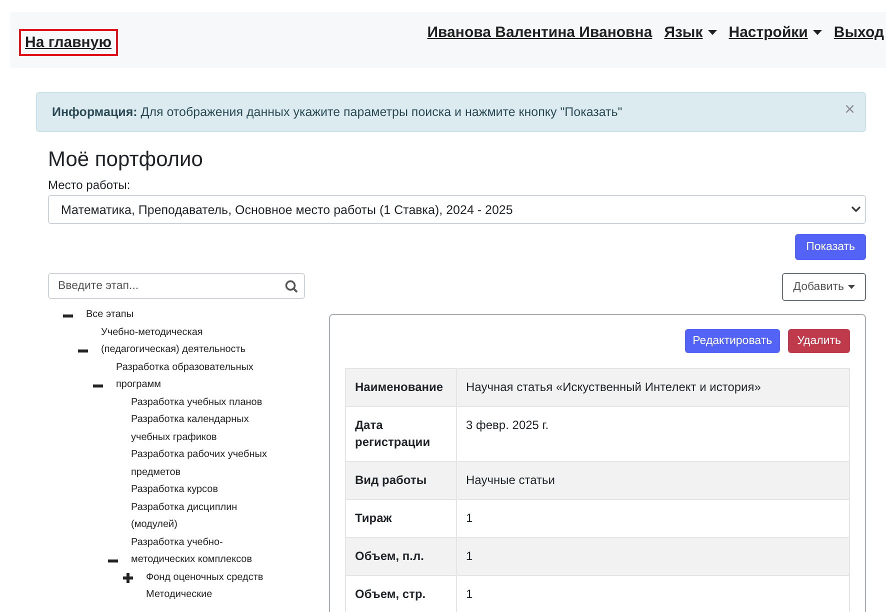 The width and height of the screenshot is (886, 612). What do you see at coordinates (126, 160) in the screenshot?
I see `page-title: Моё портфолио` at bounding box center [126, 160].